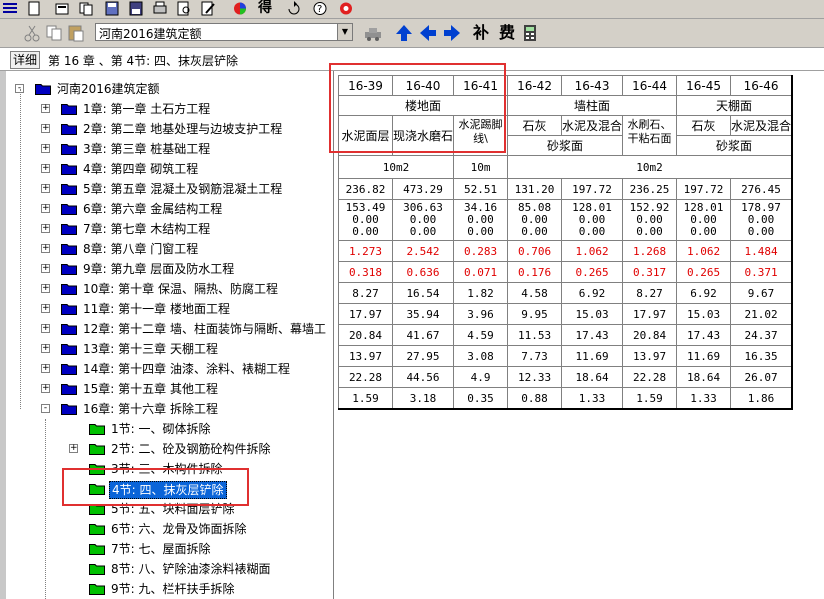 Image resolution: width=824 pixels, height=599 pixels. What do you see at coordinates (535, 398) in the screenshot?
I see `value-cell: 0.88` at bounding box center [535, 398].